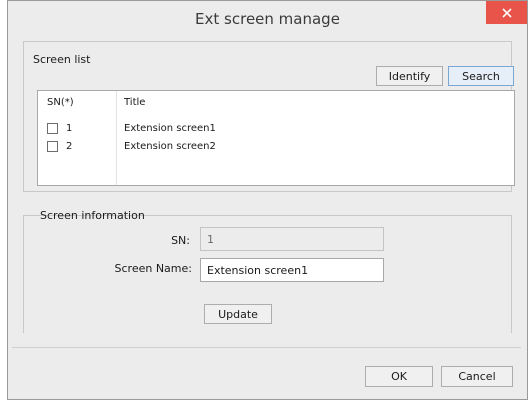 This screenshot has width=530, height=402. What do you see at coordinates (266, 347) in the screenshot?
I see `footer-divider` at bounding box center [266, 347].